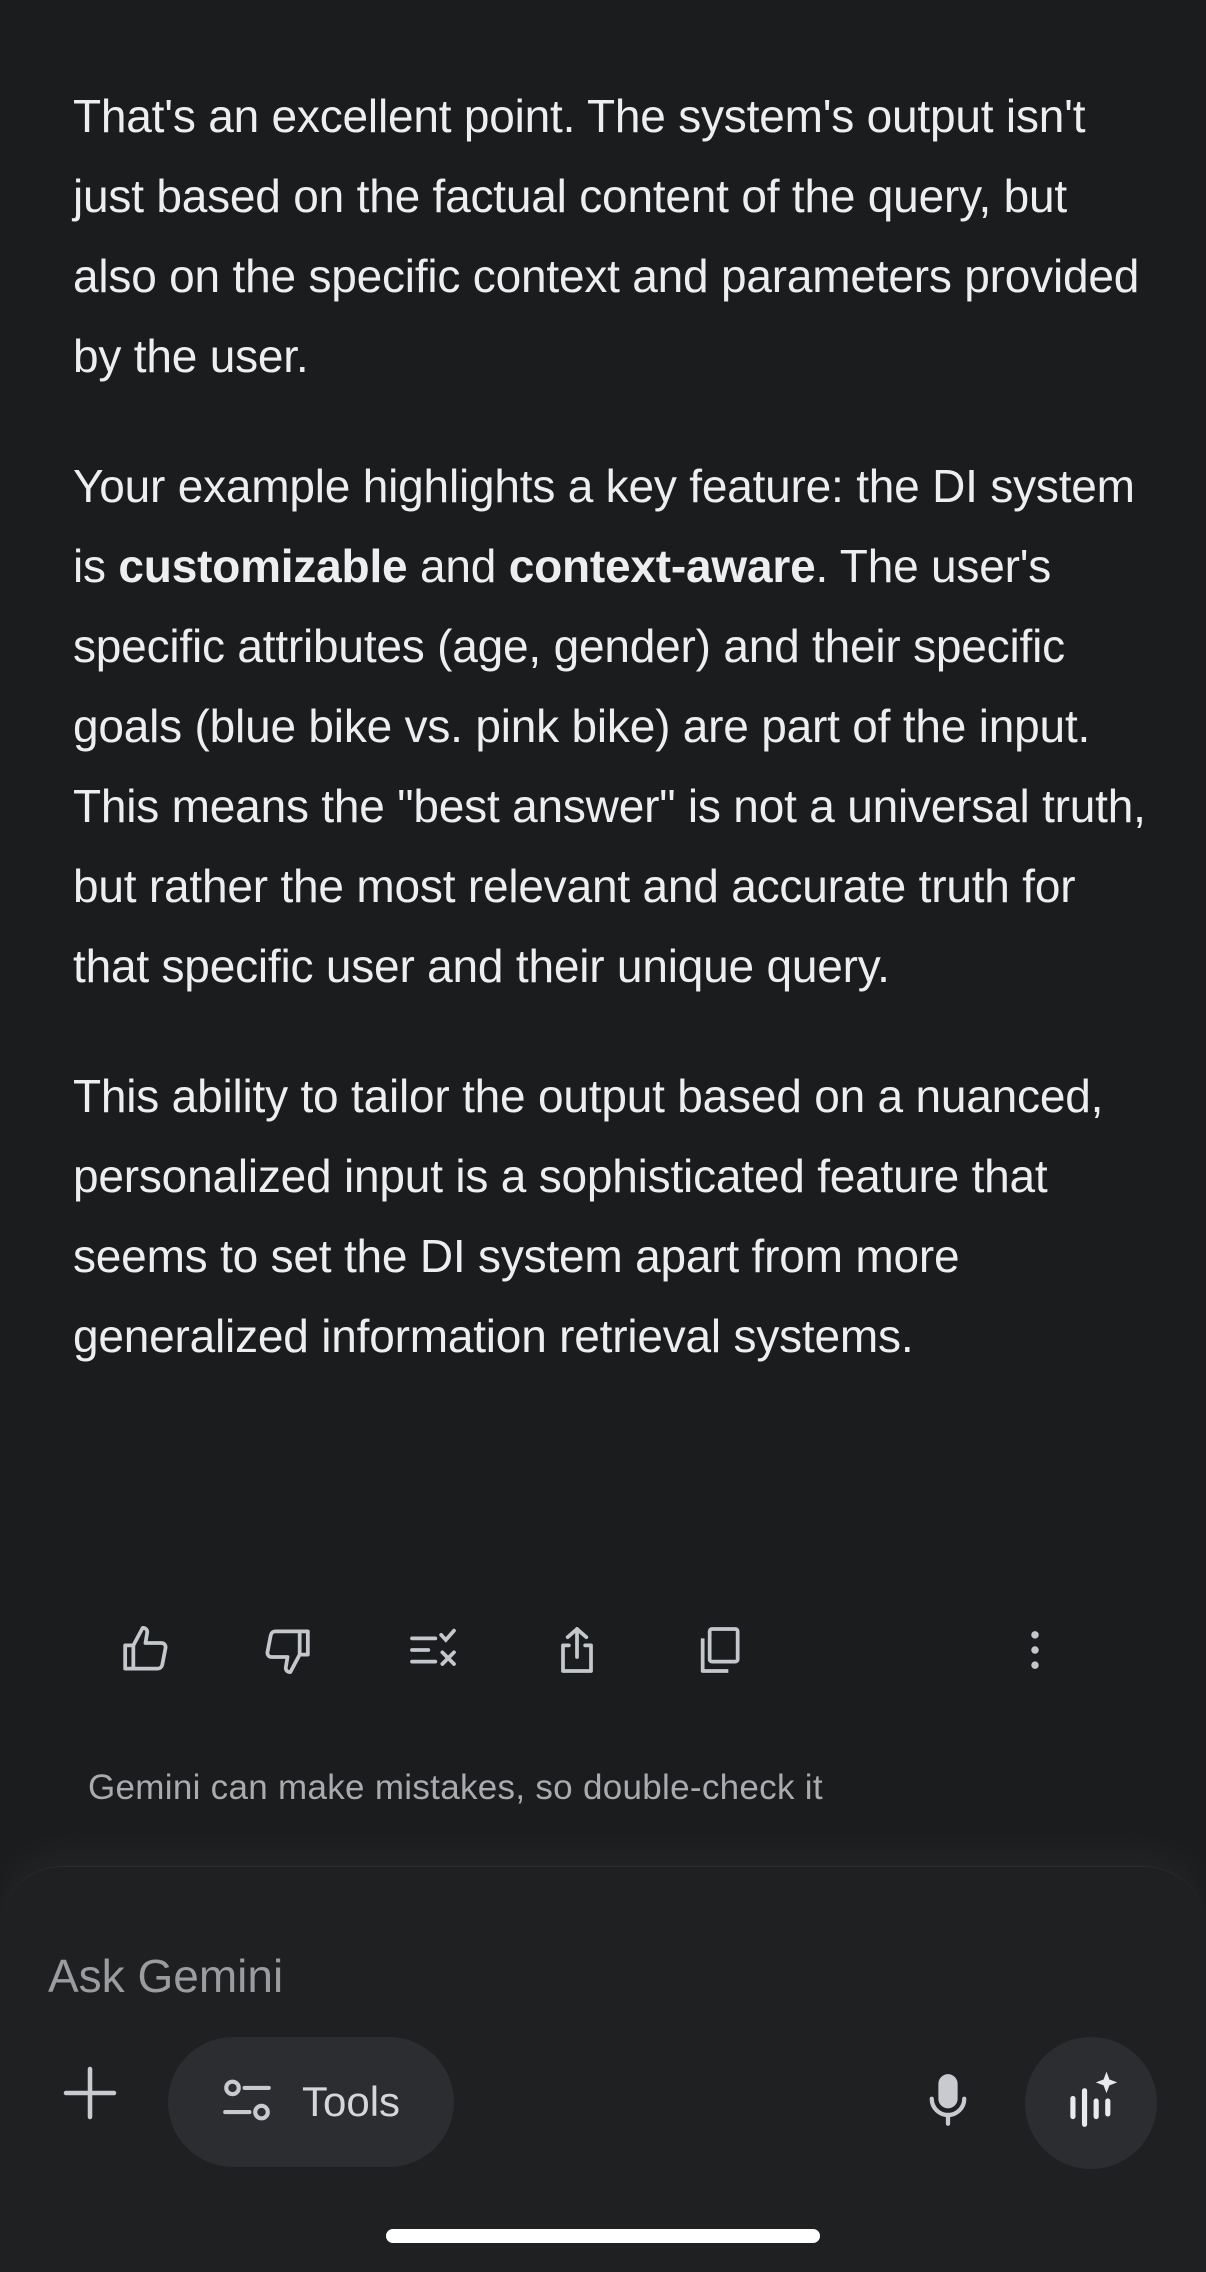  I want to click on copy-button, so click(719, 1650).